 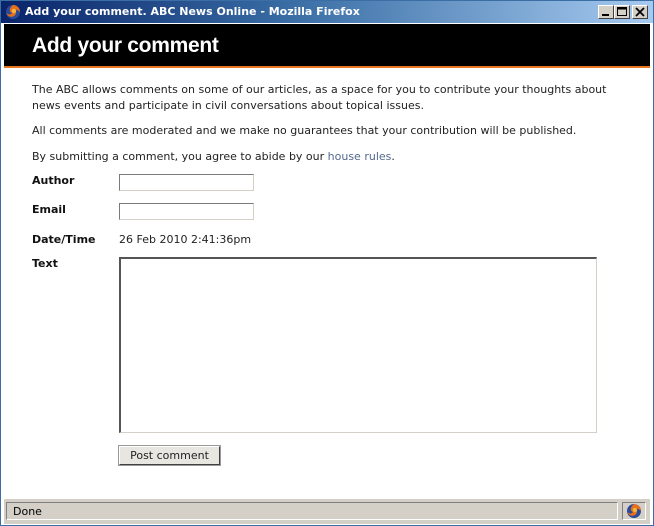 I want to click on text-label: Text, so click(x=45, y=263).